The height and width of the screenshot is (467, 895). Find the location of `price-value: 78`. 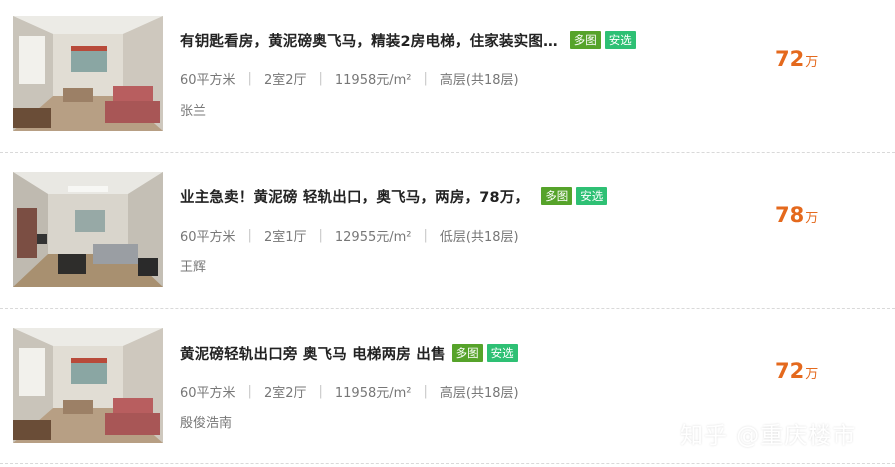

price-value: 78 is located at coordinates (790, 215).